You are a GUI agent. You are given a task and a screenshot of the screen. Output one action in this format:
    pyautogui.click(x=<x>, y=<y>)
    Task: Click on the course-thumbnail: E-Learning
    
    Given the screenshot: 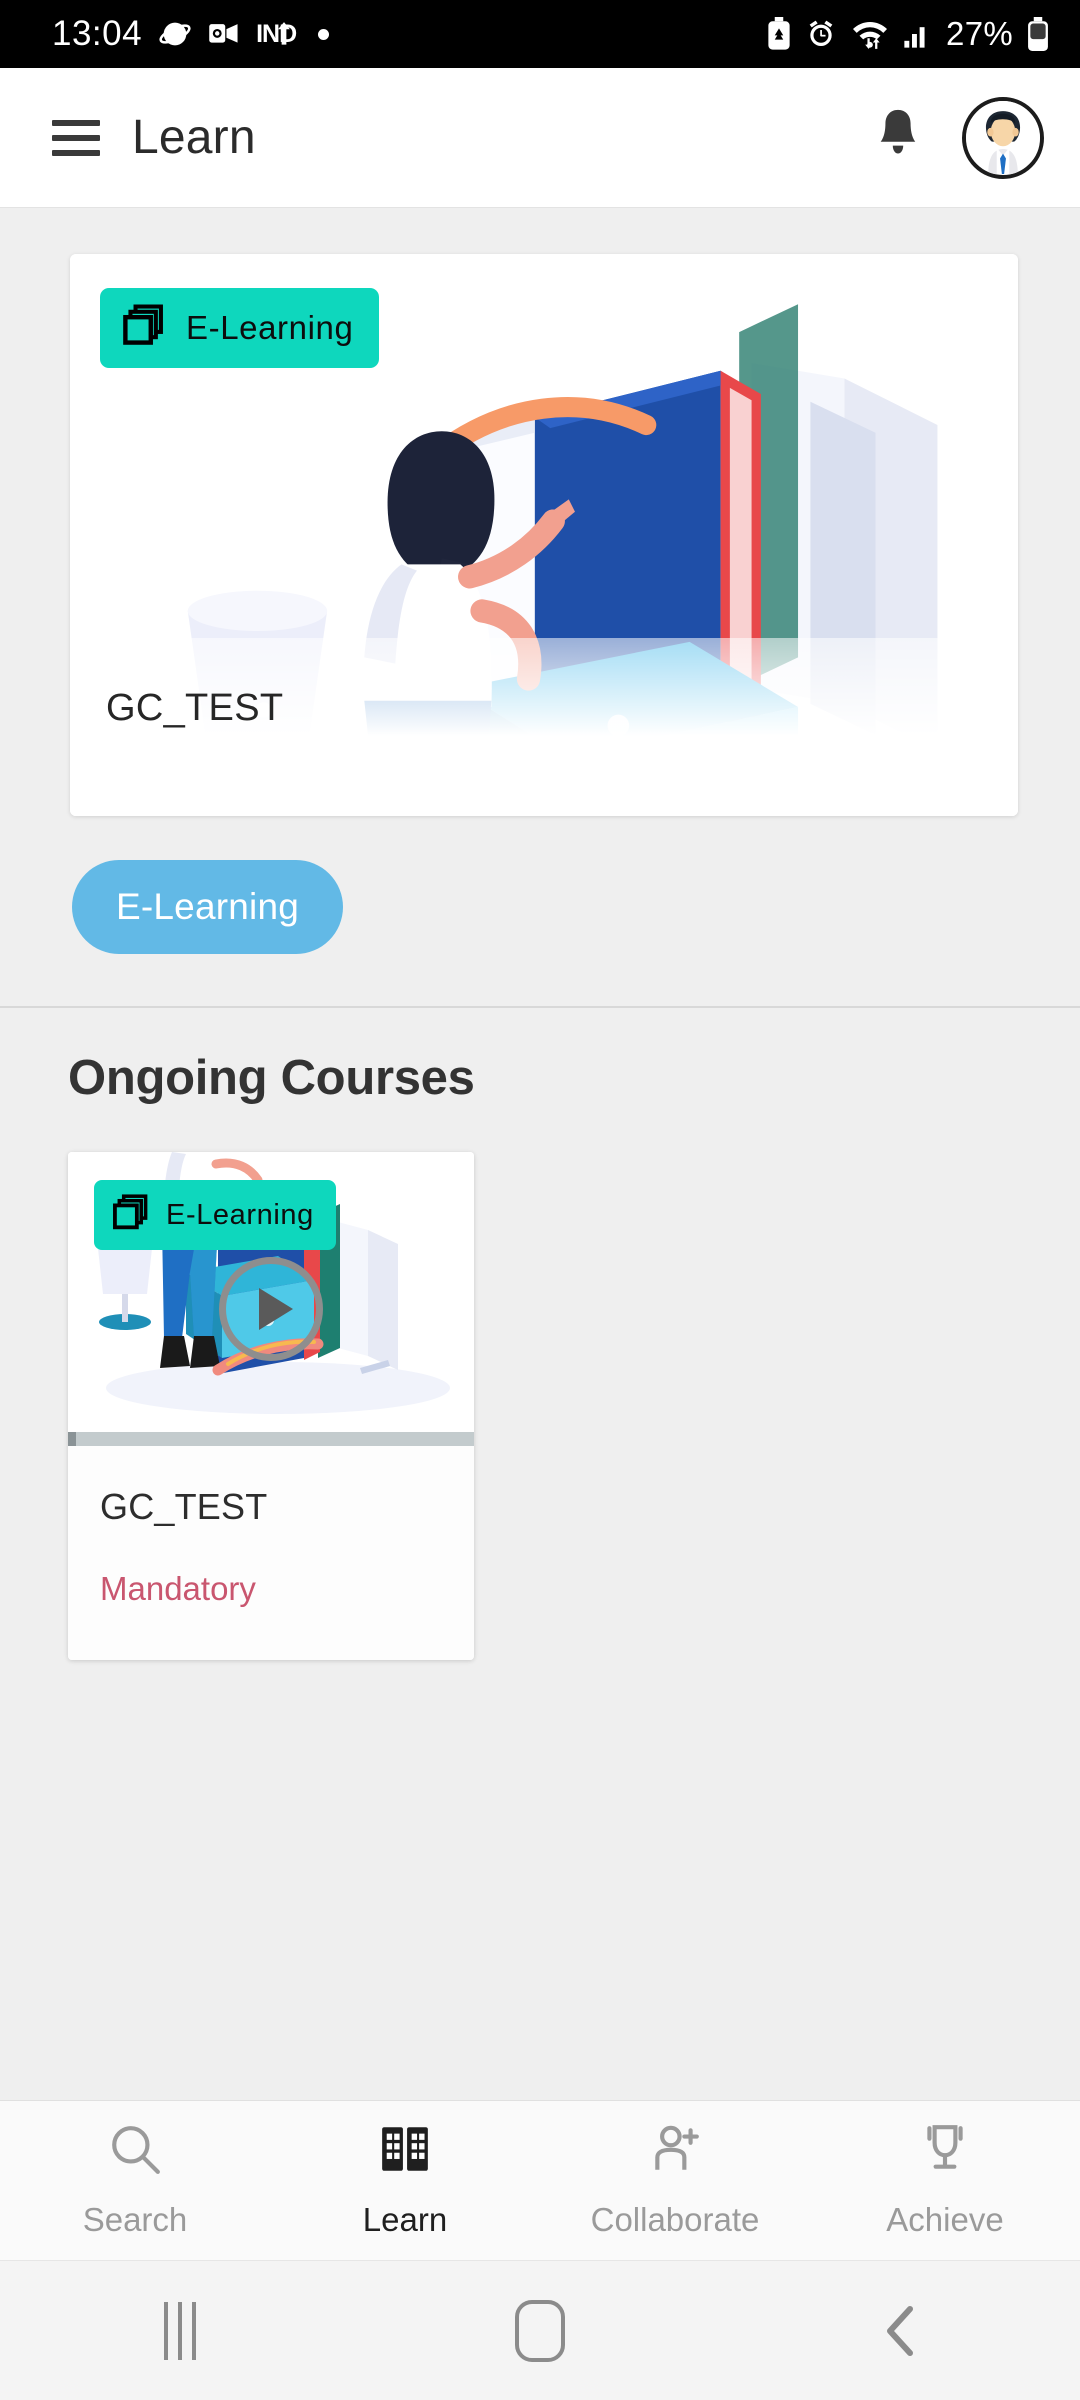 What is the action you would take?
    pyautogui.click(x=271, y=1292)
    